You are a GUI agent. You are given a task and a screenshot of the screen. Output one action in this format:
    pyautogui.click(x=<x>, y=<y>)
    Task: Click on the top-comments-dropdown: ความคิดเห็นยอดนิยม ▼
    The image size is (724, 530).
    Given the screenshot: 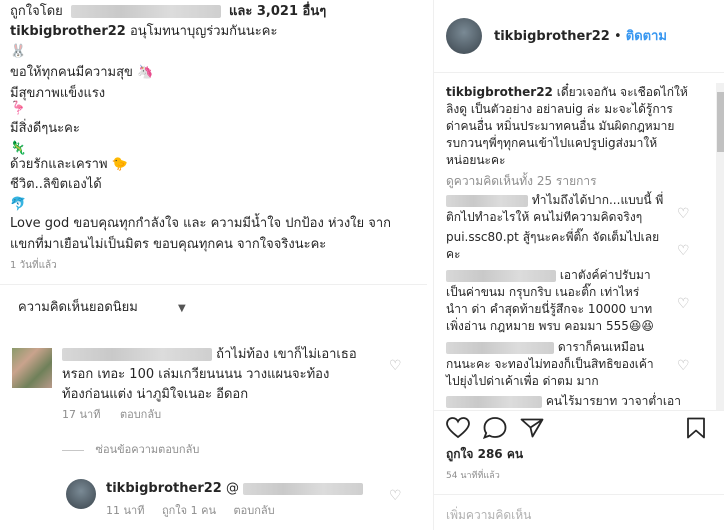 What is the action you would take?
    pyautogui.click(x=102, y=308)
    